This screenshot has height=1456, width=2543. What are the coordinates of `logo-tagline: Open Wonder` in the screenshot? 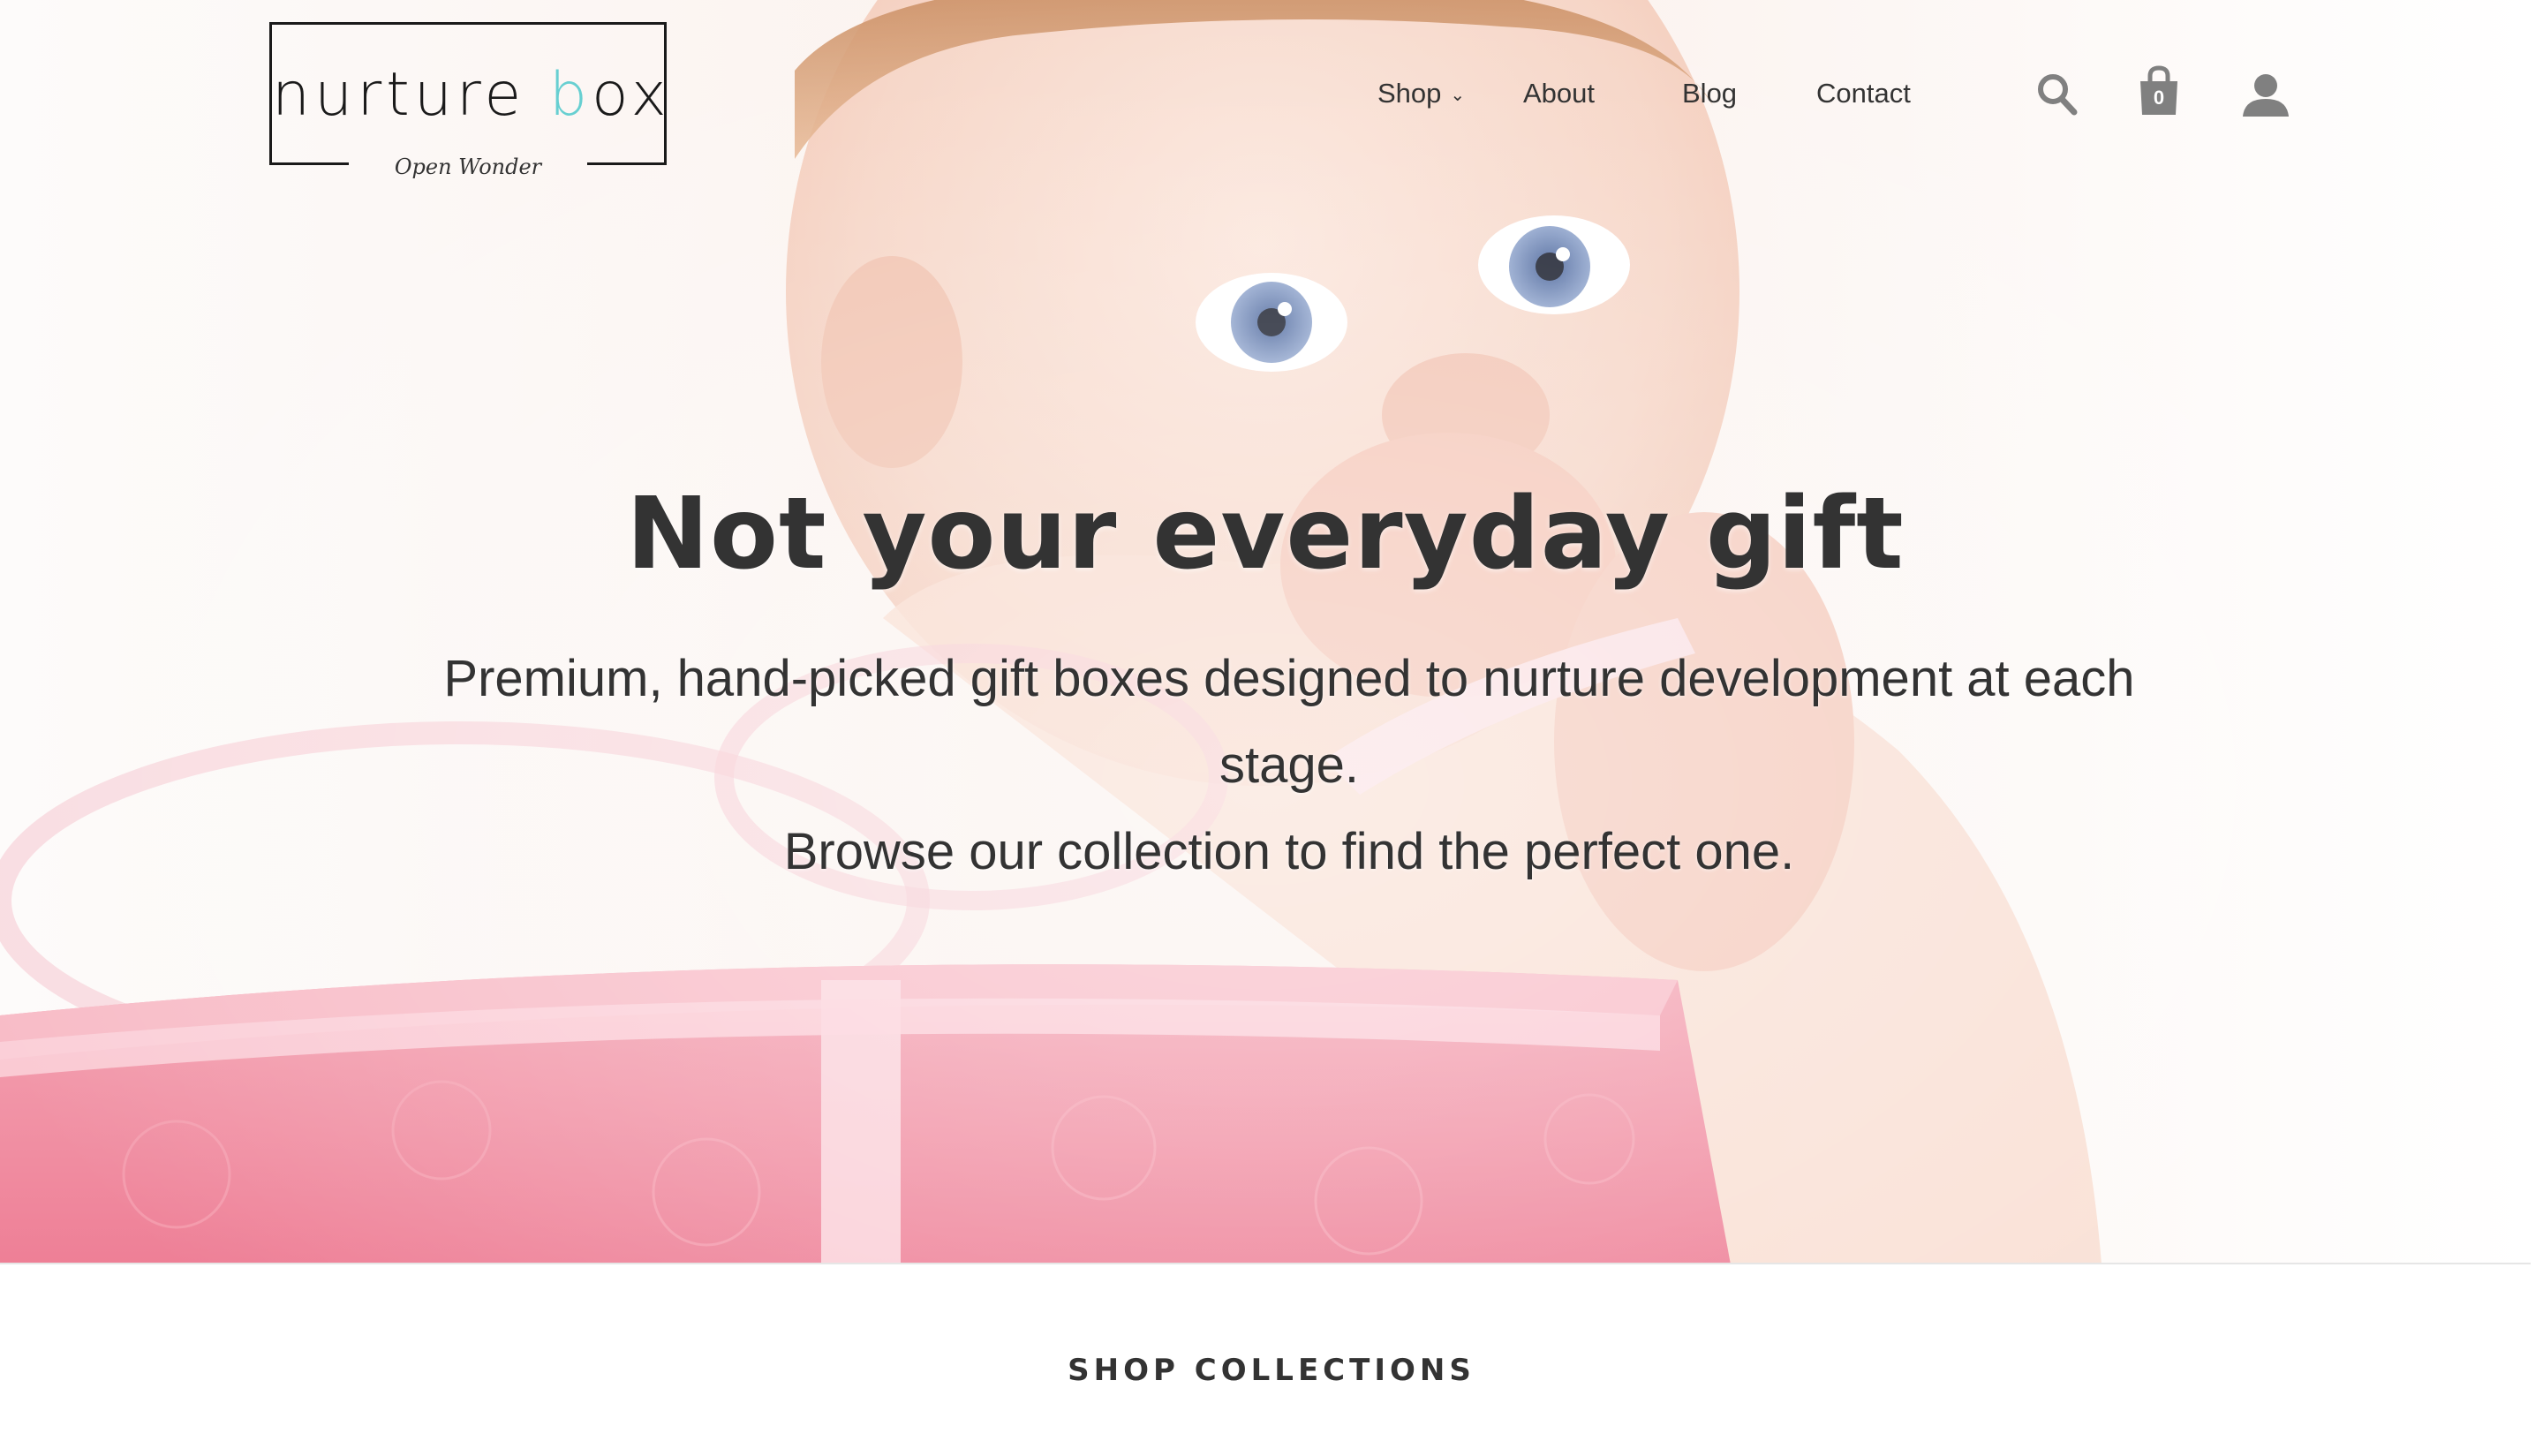 It's located at (468, 167).